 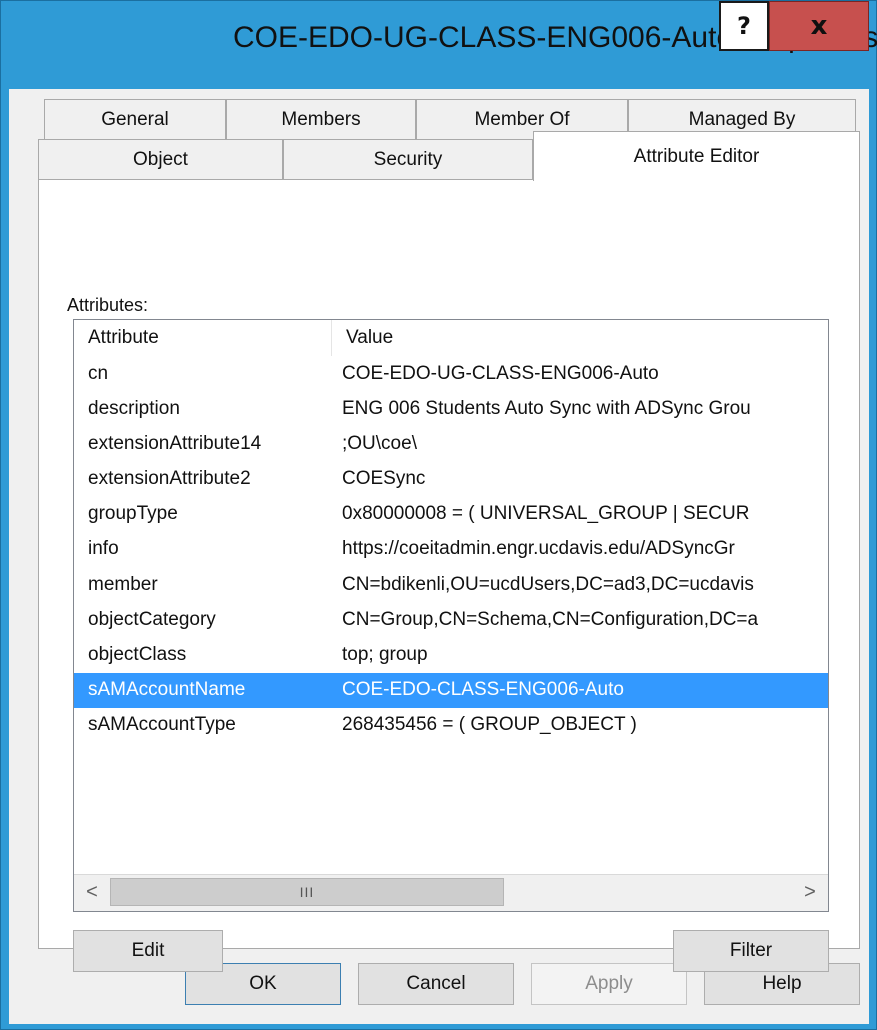 I want to click on table-row: extensionAttribute2 COESync, so click(x=451, y=479).